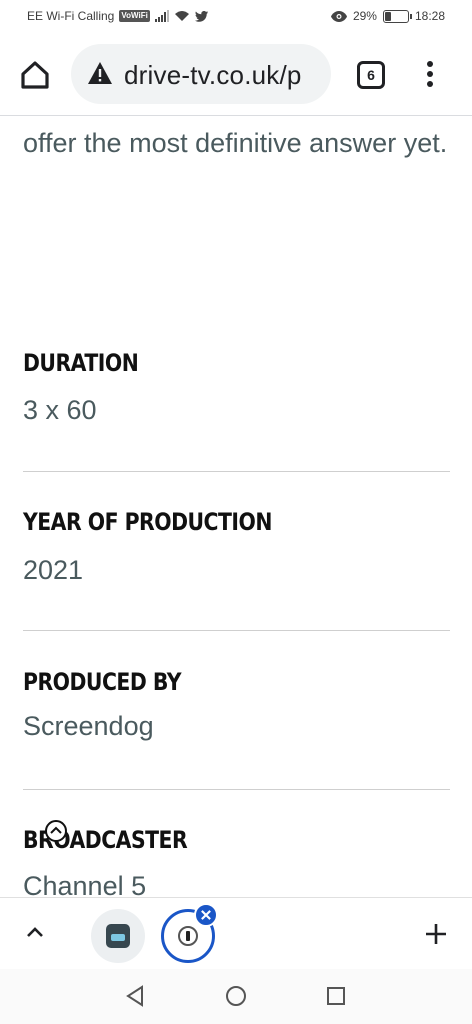 The width and height of the screenshot is (472, 1024). Describe the element at coordinates (85, 884) in the screenshot. I see `broadcaster-value: Channel 5` at that location.